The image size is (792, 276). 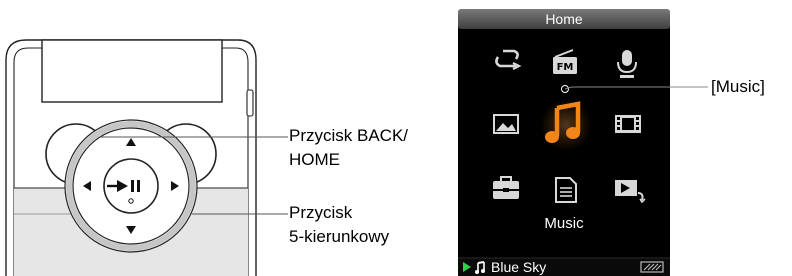 What do you see at coordinates (564, 267) in the screenshot?
I see `status-bar` at bounding box center [564, 267].